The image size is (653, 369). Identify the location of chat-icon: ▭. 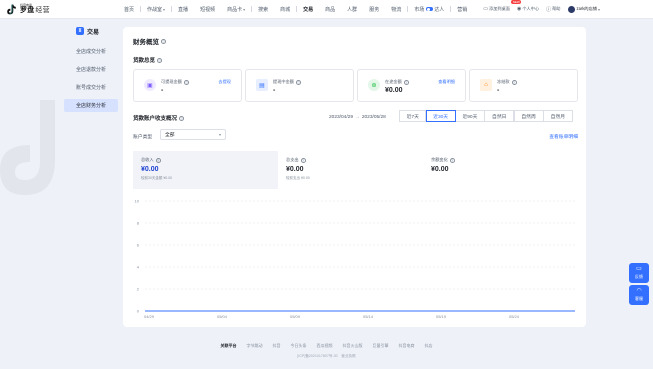
(639, 269).